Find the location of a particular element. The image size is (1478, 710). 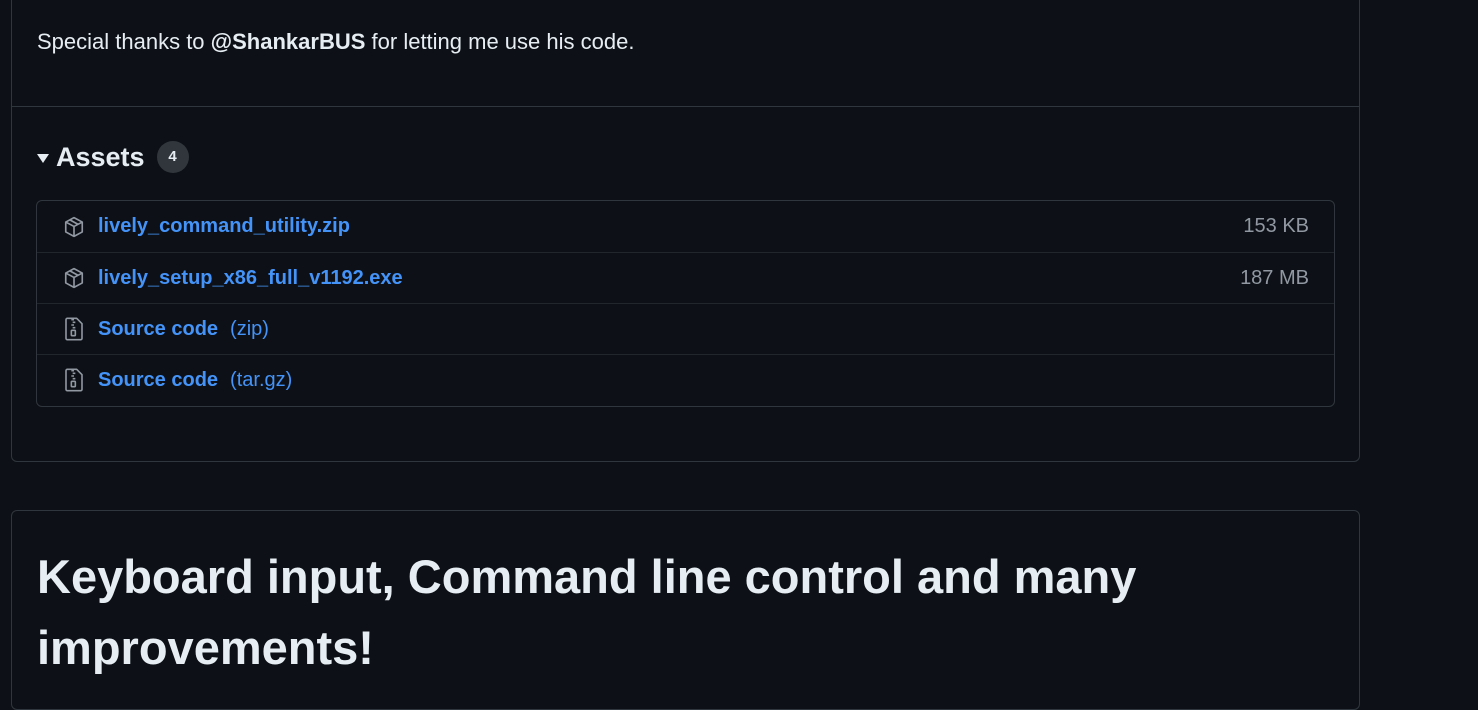

source-code-targz-link: Source code is located at coordinates (158, 380).